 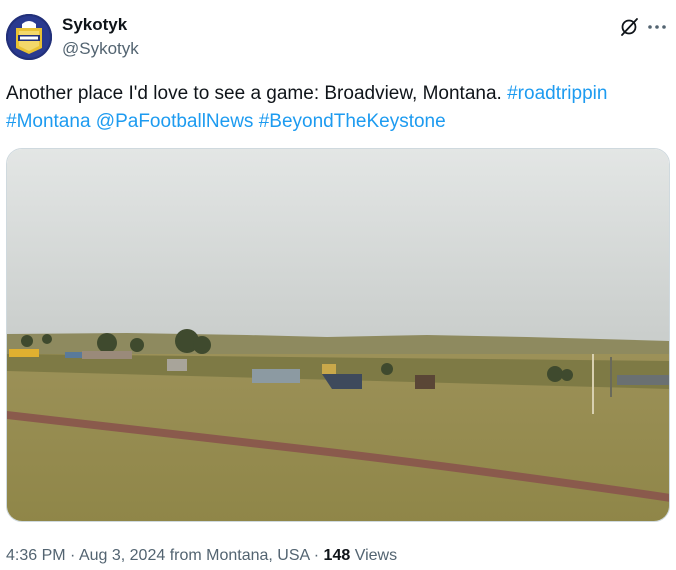 What do you see at coordinates (239, 555) in the screenshot?
I see `tweet-location: from Montana, USA` at bounding box center [239, 555].